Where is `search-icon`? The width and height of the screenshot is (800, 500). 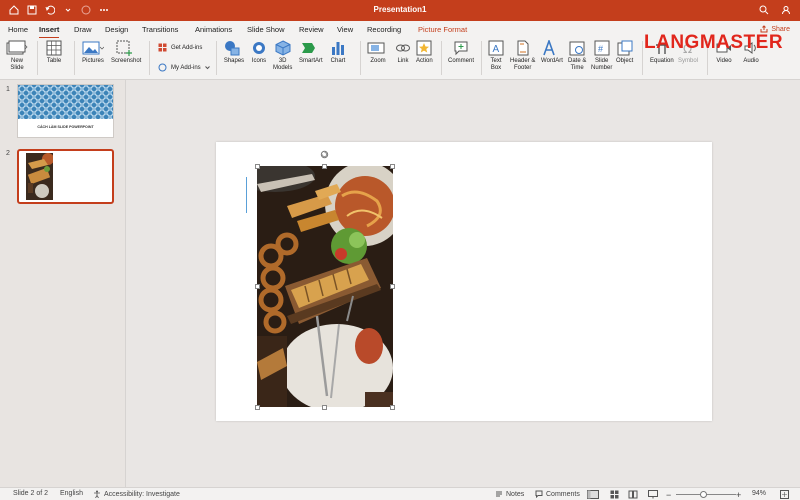
search-icon is located at coordinates (764, 10).